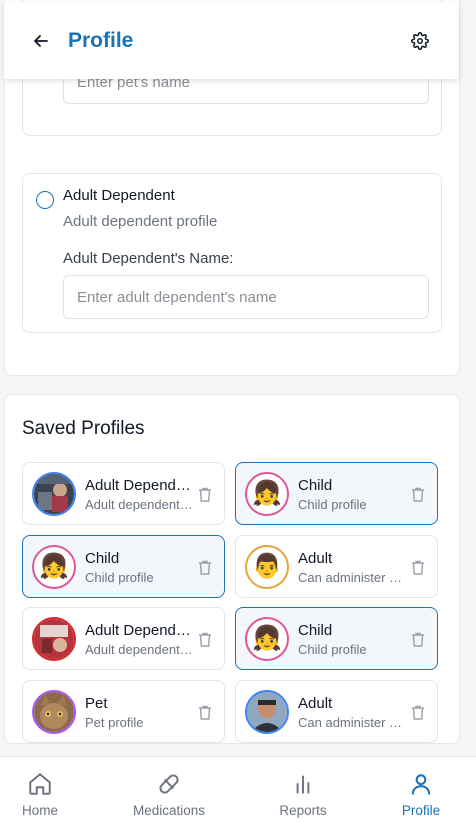 This screenshot has width=476, height=831. What do you see at coordinates (83, 428) in the screenshot?
I see `saved-profiles-title: Saved Profiles` at bounding box center [83, 428].